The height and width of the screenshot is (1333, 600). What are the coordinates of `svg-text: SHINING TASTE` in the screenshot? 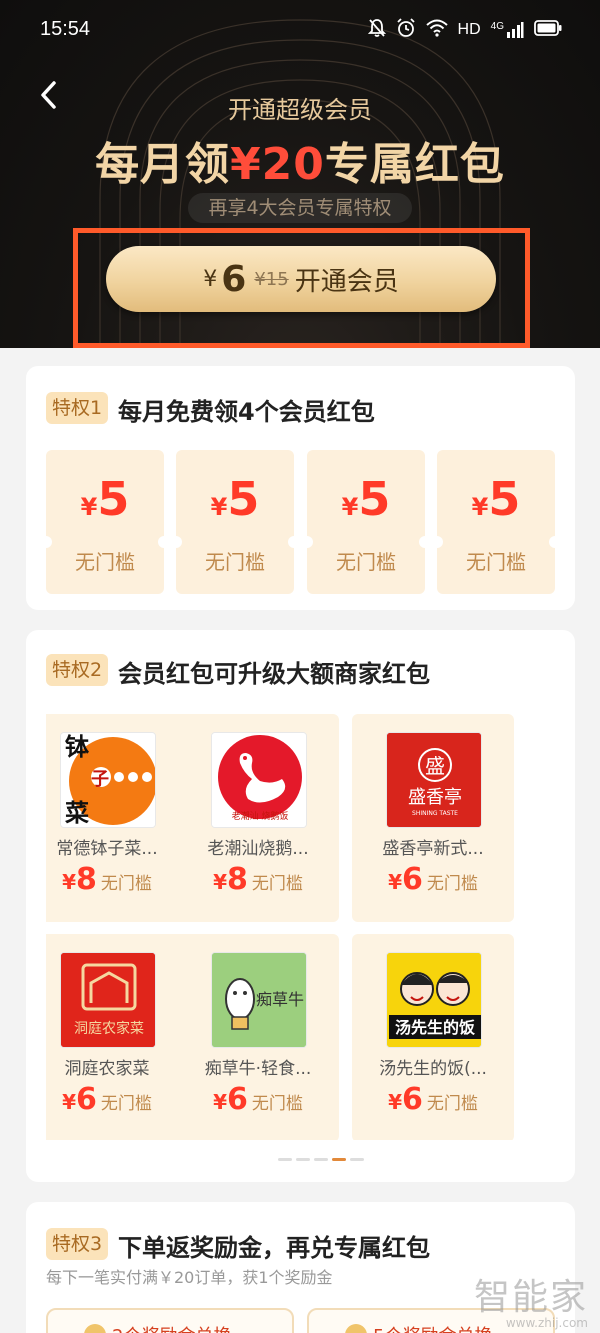 It's located at (435, 813).